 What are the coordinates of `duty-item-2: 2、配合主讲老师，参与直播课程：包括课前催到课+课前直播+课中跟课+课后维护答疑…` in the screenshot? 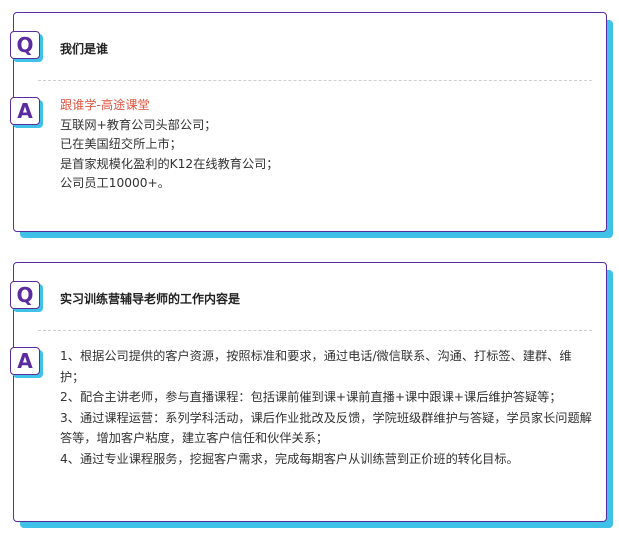 It's located at (311, 397).